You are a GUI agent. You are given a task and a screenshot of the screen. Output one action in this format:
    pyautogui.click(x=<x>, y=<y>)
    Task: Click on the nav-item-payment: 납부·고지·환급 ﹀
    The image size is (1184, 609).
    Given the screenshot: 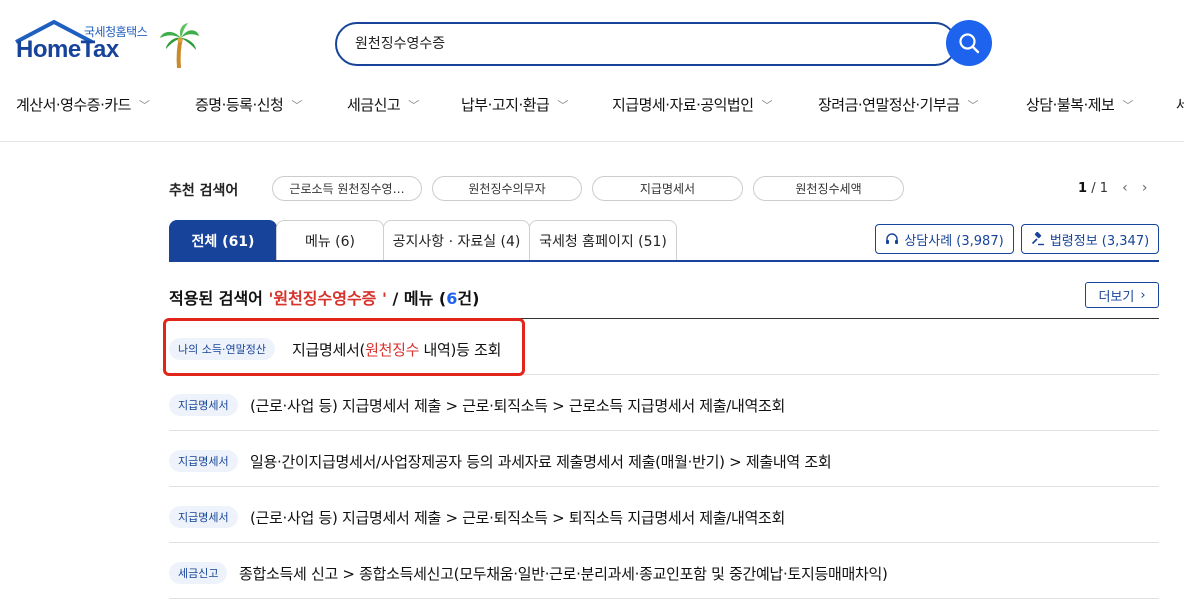 What is the action you would take?
    pyautogui.click(x=514, y=104)
    